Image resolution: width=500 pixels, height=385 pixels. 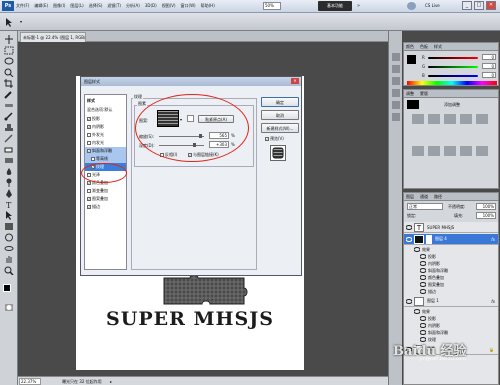 I want to click on zoom-dropdown: 50%, so click(x=272, y=6).